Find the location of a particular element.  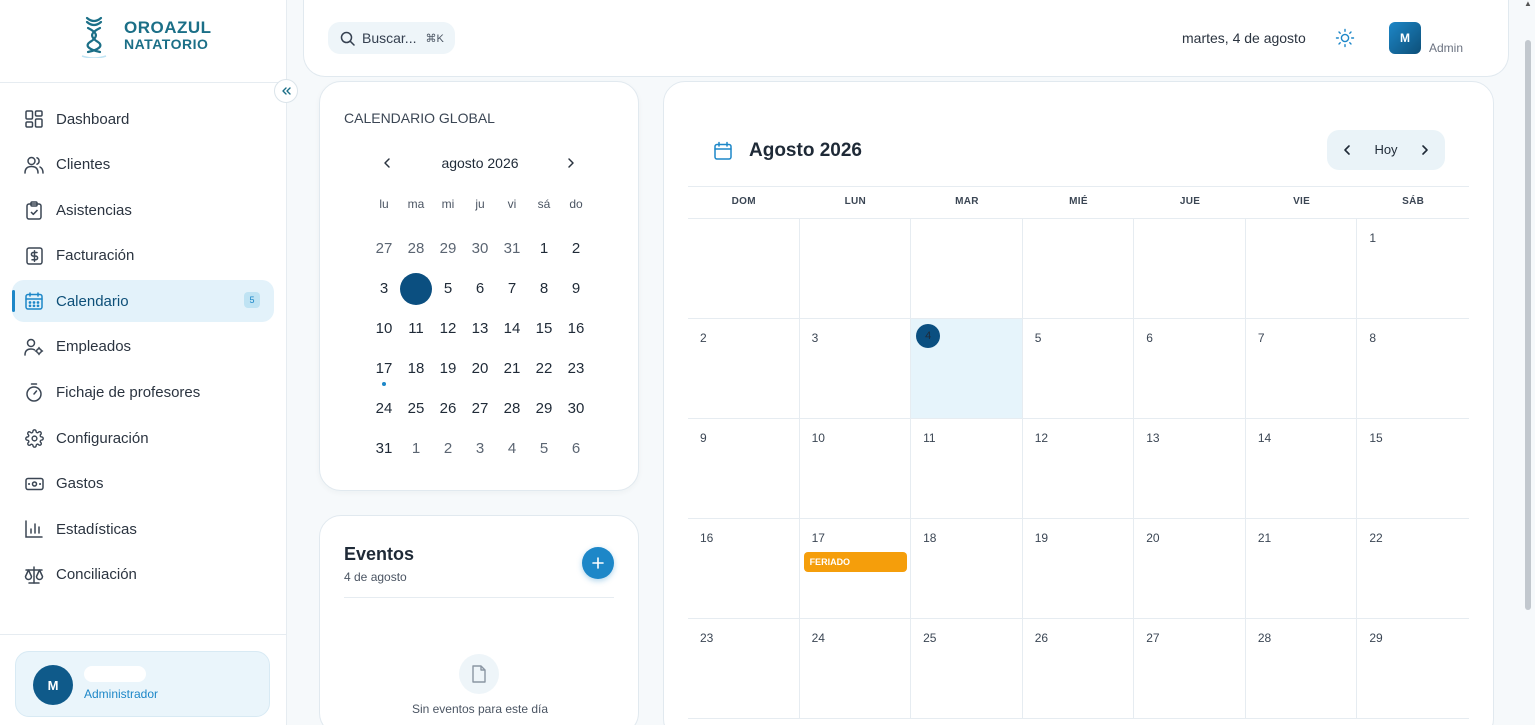

mini-day: 16 is located at coordinates (576, 329).